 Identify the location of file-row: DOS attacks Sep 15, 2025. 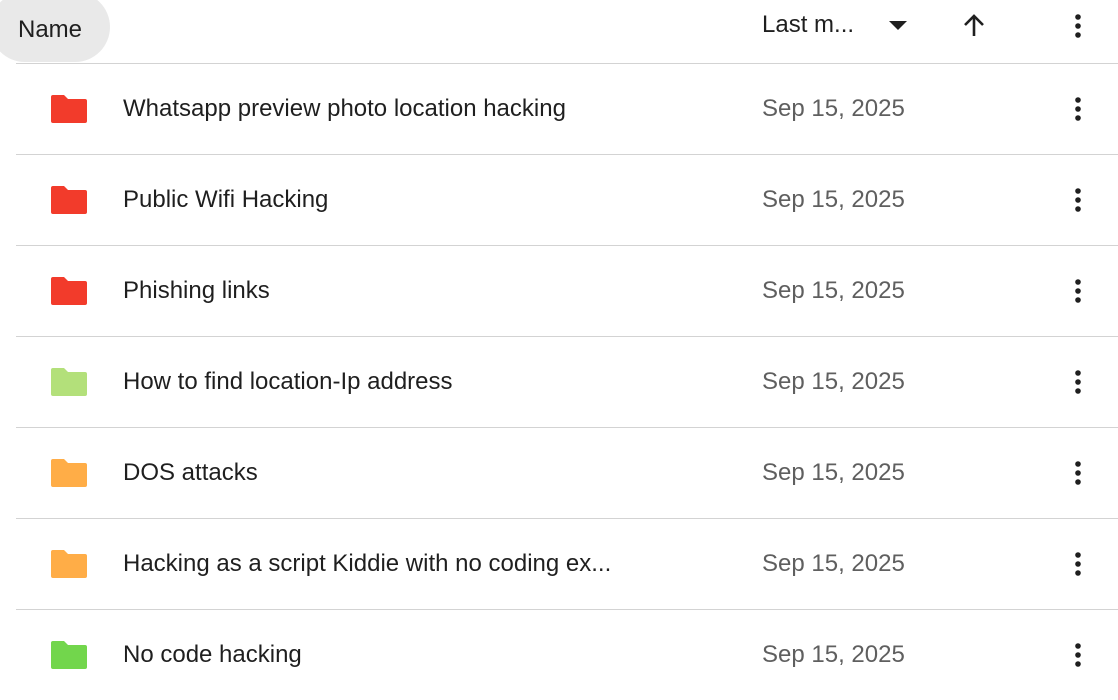
(567, 472).